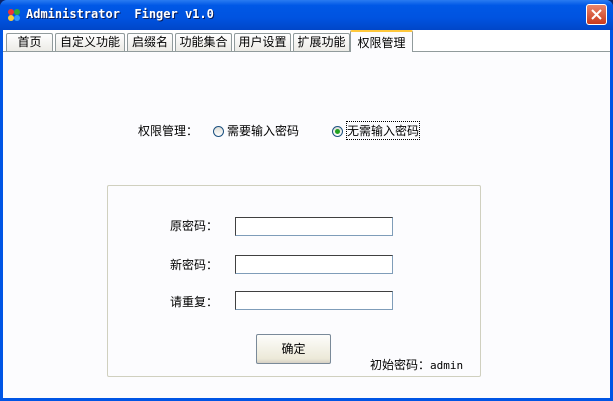 The image size is (613, 401). What do you see at coordinates (383, 130) in the screenshot?
I see `option-no-password-label: 无需输入密码` at bounding box center [383, 130].